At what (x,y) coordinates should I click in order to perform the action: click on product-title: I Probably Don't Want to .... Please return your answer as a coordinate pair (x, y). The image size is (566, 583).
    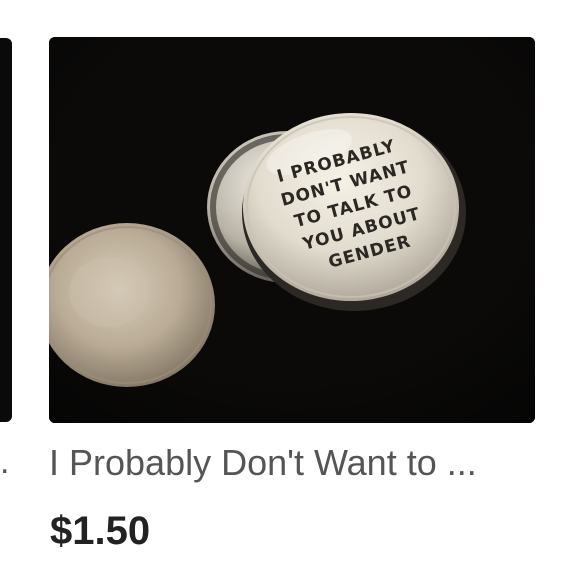
    Looking at the image, I should click on (292, 463).